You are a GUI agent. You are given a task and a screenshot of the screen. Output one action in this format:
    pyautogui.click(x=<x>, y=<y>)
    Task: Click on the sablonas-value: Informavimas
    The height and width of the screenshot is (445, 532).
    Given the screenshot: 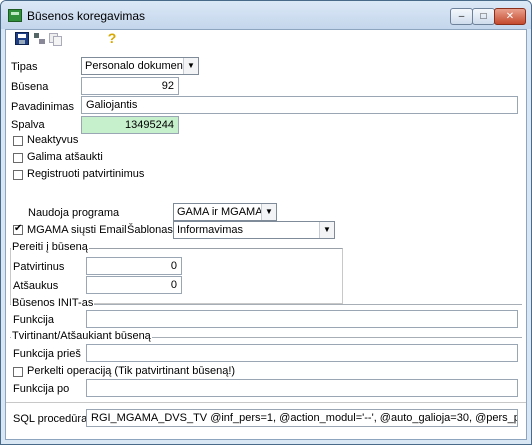 What is the action you would take?
    pyautogui.click(x=210, y=230)
    